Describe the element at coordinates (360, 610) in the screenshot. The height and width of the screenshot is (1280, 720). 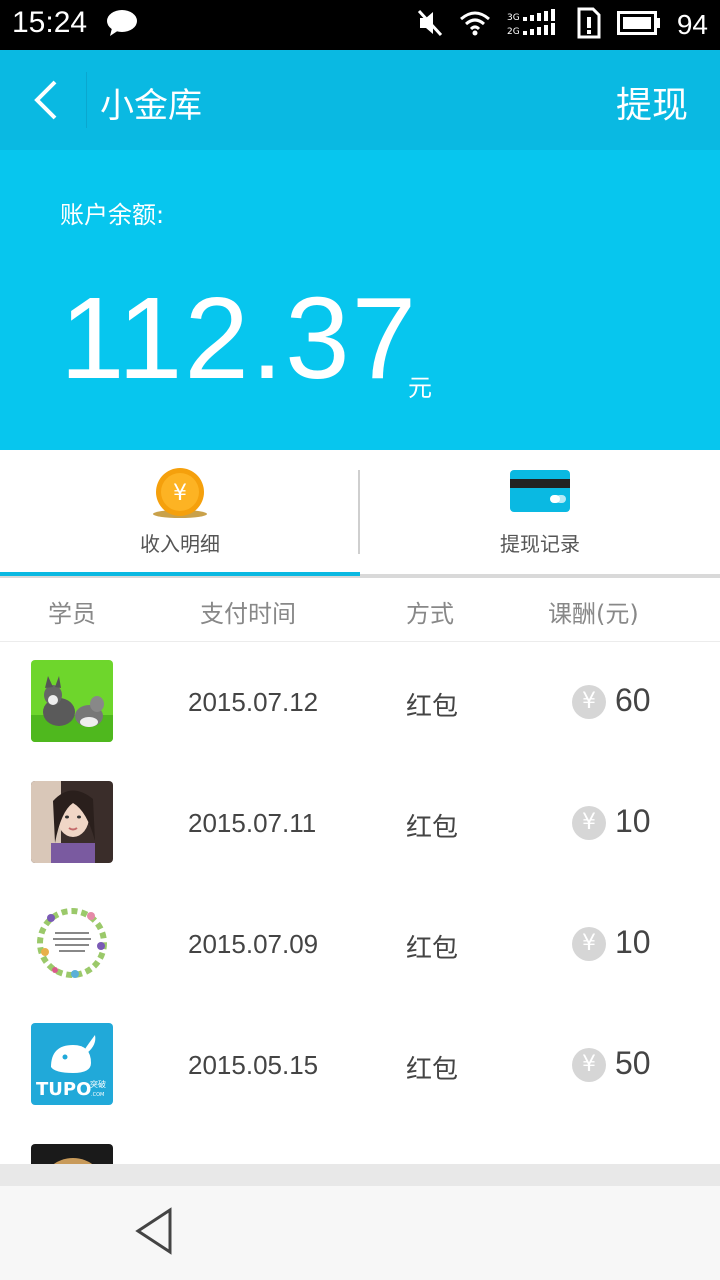
I see `table-header: 学员 支付时间 方式 课酬(元)` at that location.